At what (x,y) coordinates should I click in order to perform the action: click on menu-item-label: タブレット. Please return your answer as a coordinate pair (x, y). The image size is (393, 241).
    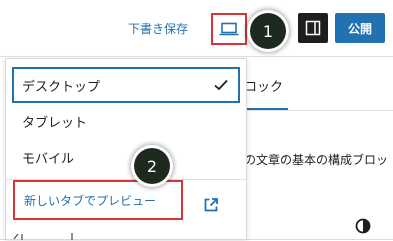
    Looking at the image, I should click on (55, 123).